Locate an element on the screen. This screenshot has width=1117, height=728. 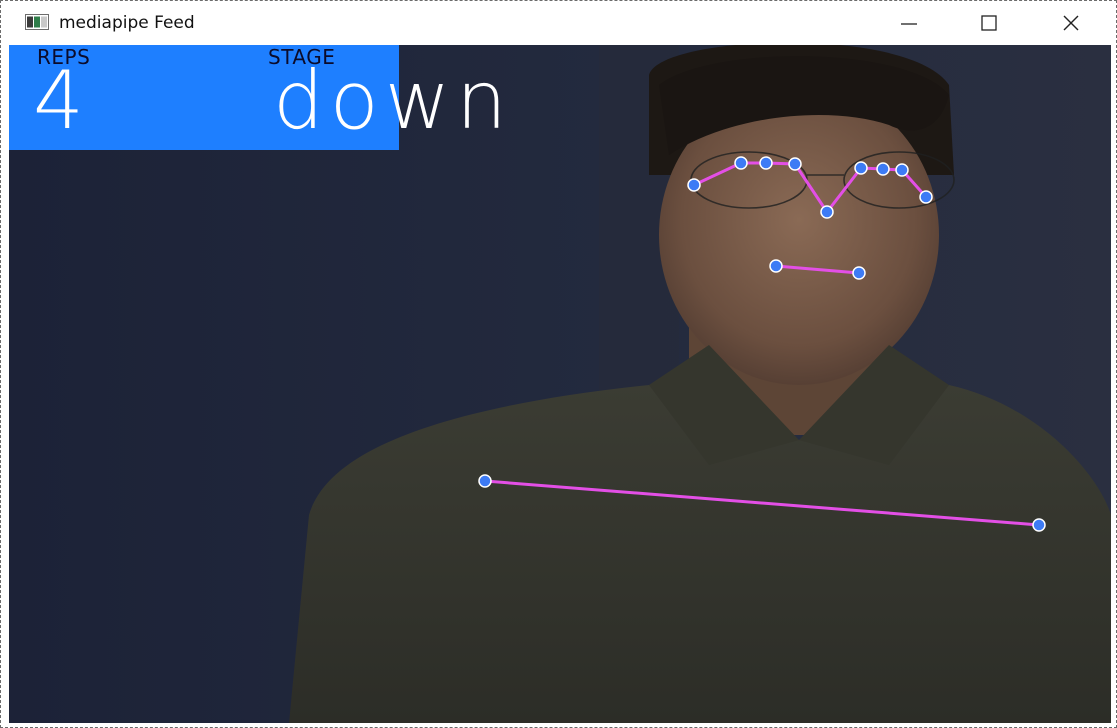
close-icon is located at coordinates (1071, 23).